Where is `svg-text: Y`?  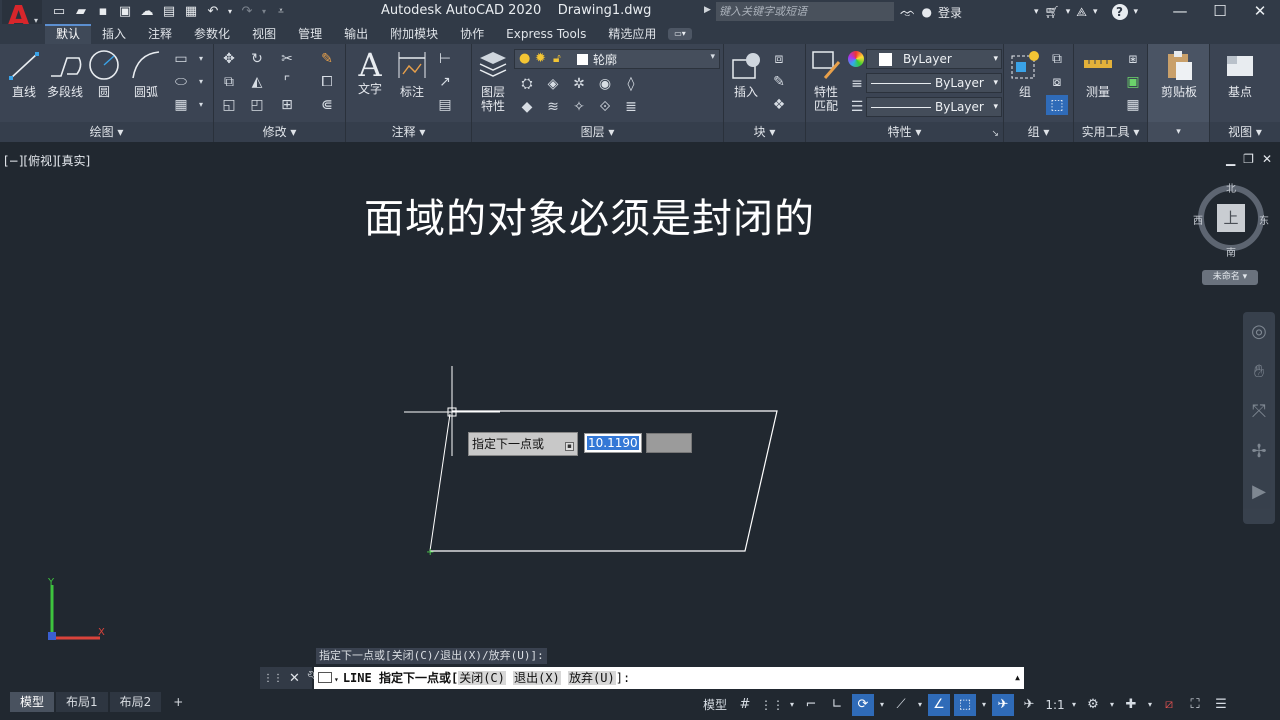
svg-text: Y is located at coordinates (51, 582).